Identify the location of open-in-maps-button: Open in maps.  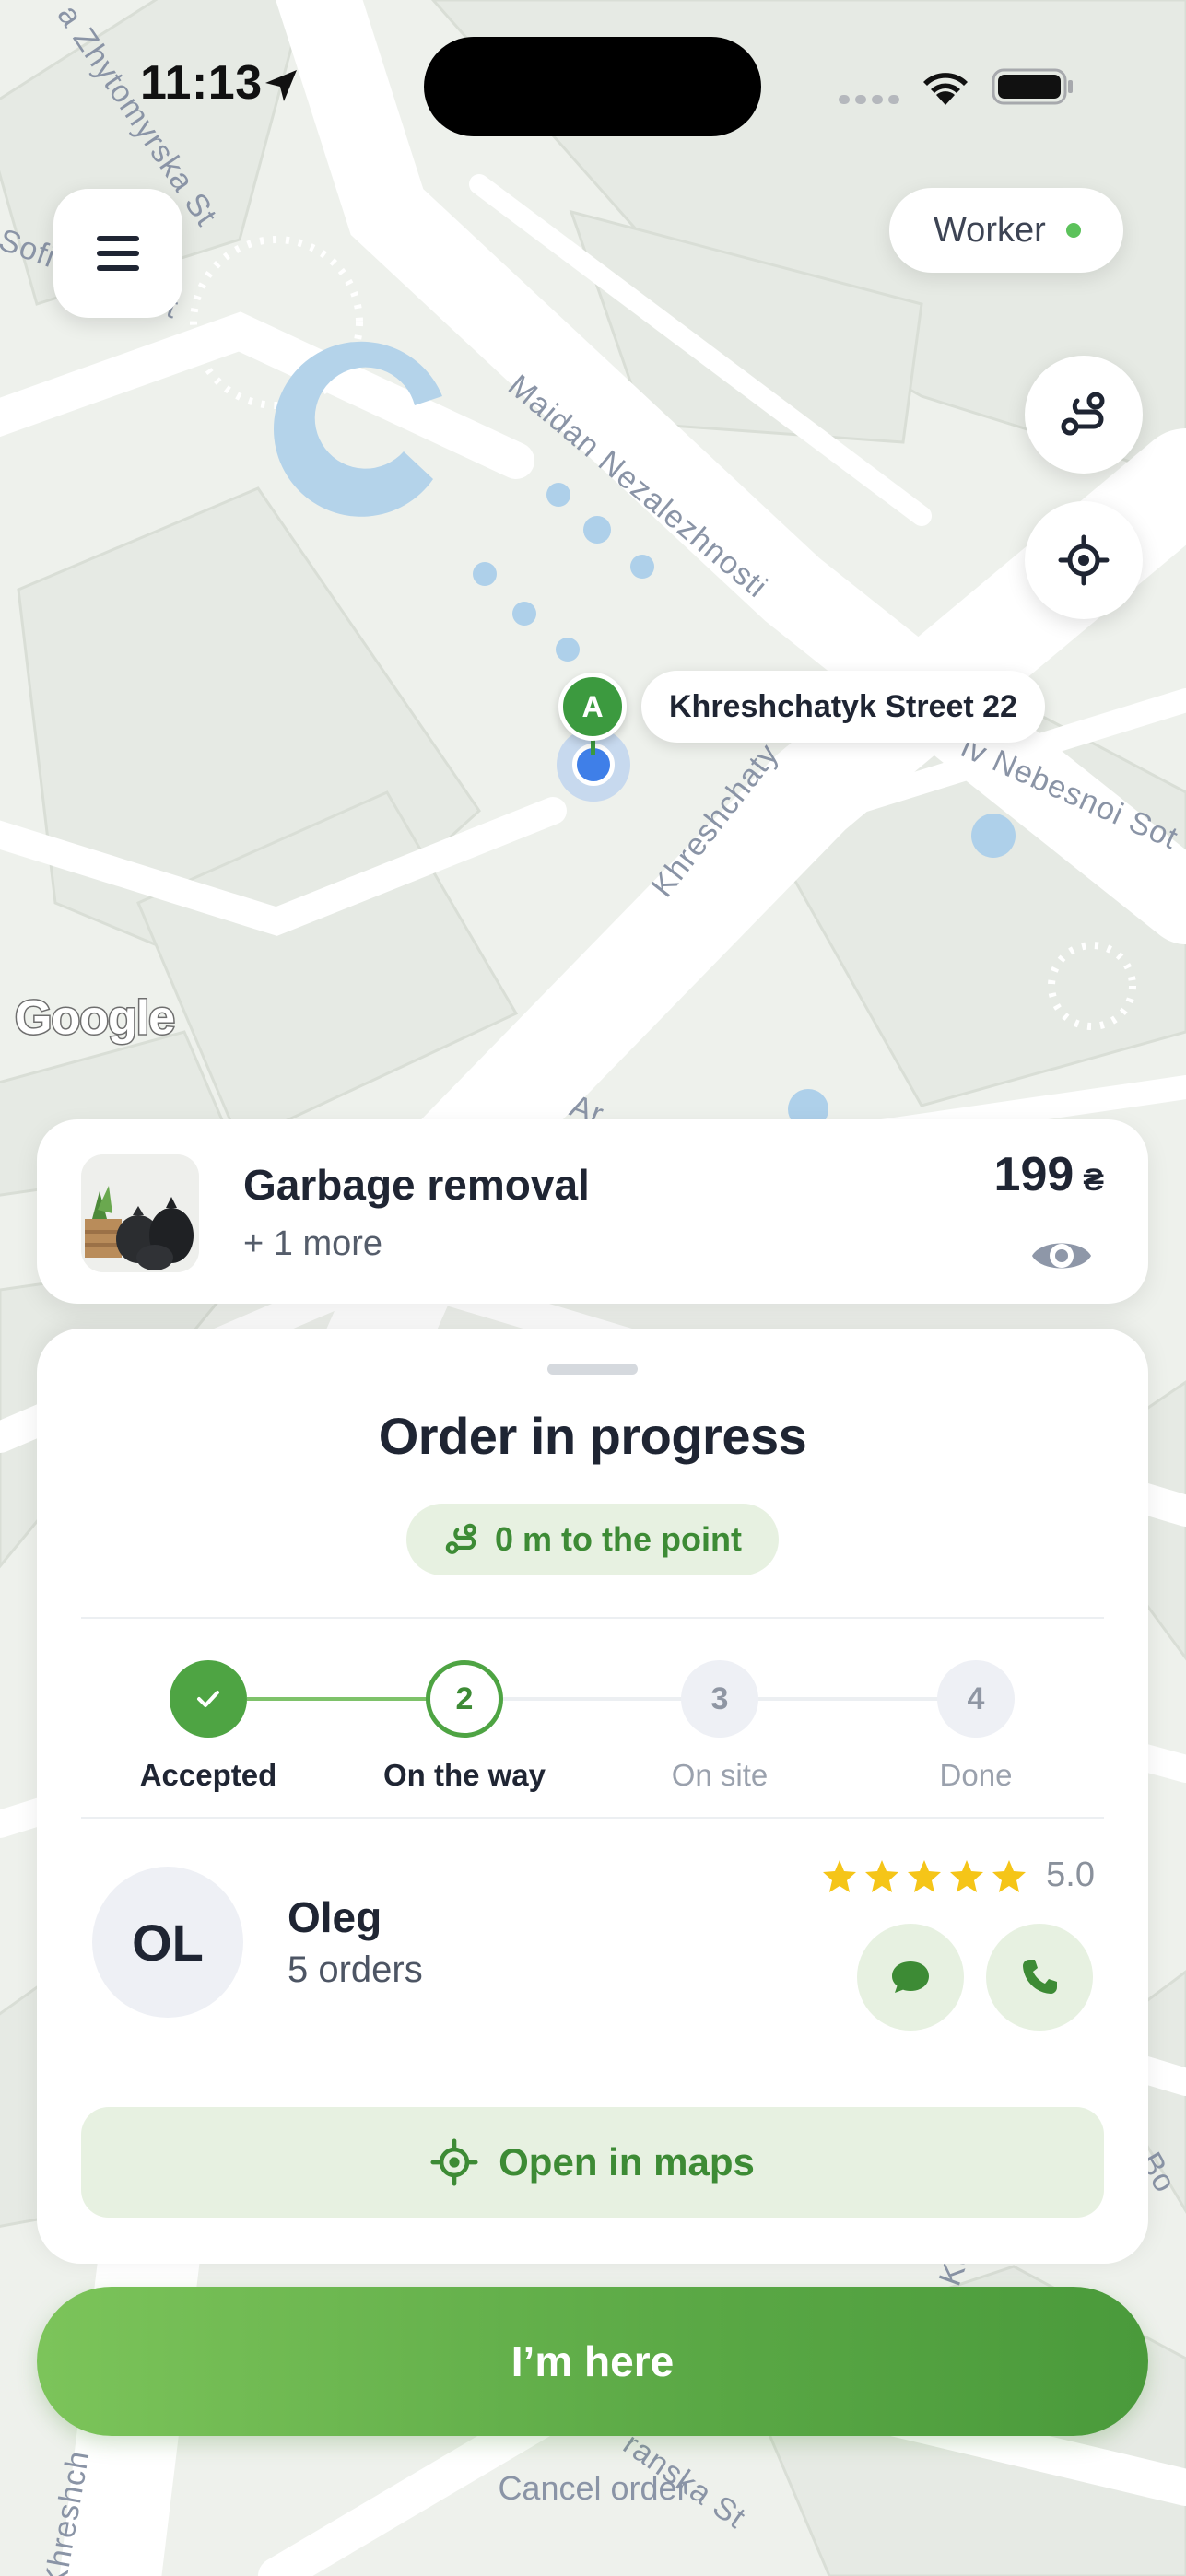
(592, 2162).